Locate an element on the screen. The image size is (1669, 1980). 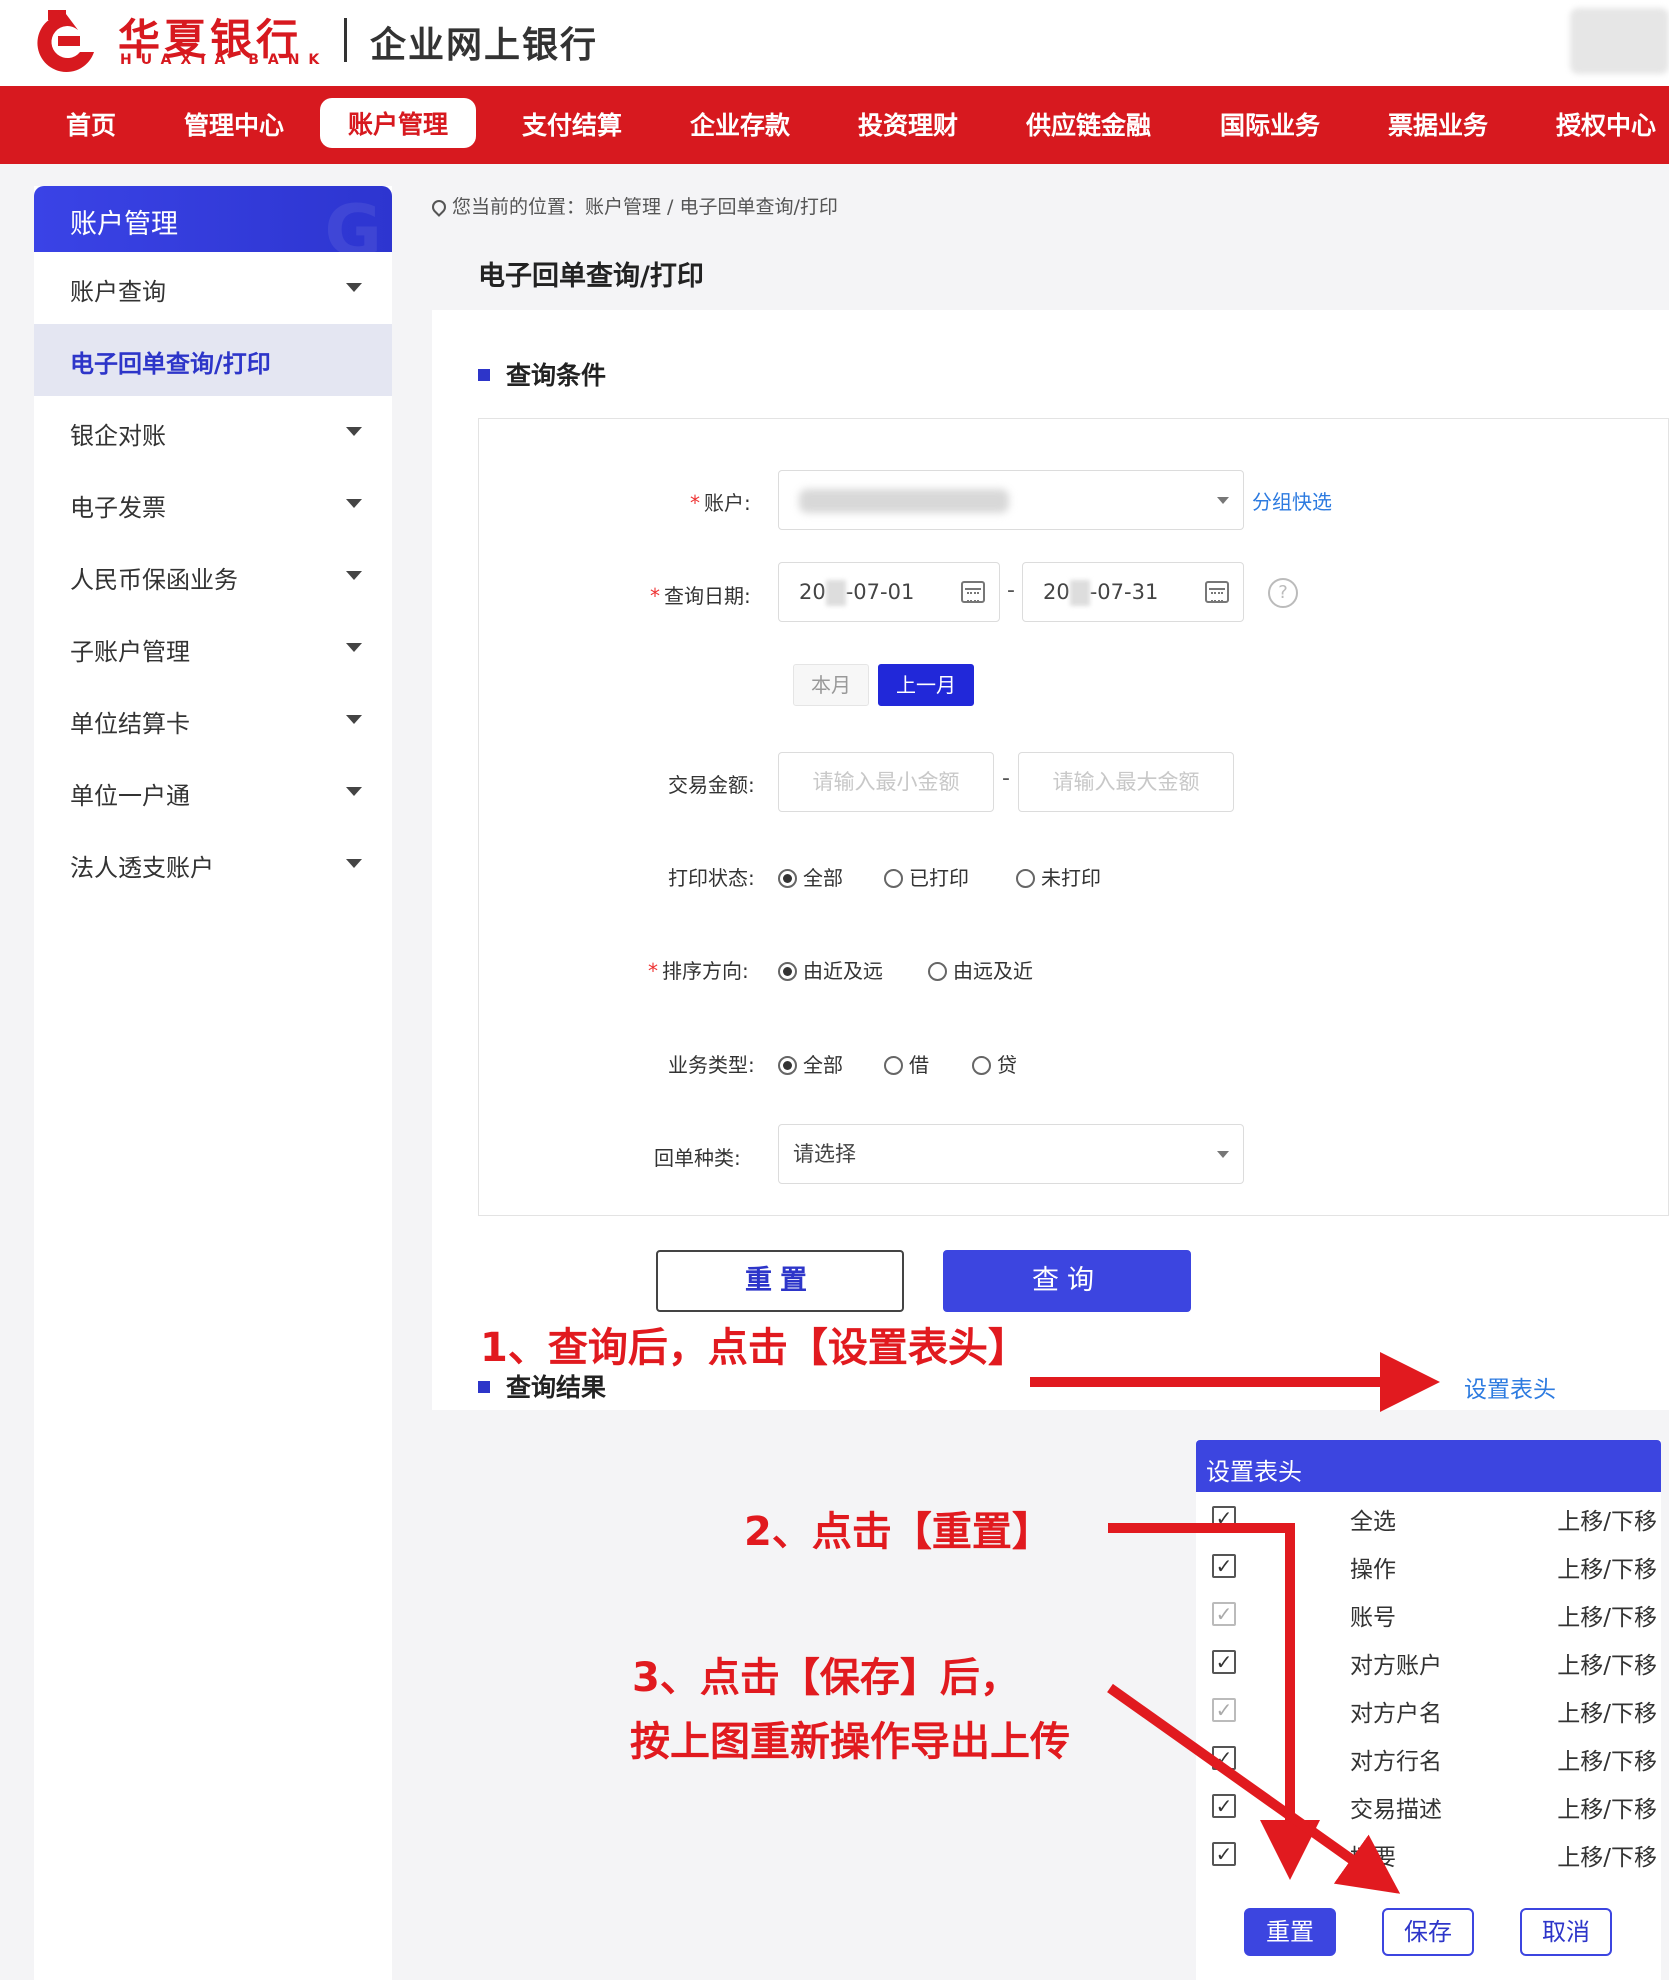
popup-reset-button: 重置 is located at coordinates (1290, 1932).